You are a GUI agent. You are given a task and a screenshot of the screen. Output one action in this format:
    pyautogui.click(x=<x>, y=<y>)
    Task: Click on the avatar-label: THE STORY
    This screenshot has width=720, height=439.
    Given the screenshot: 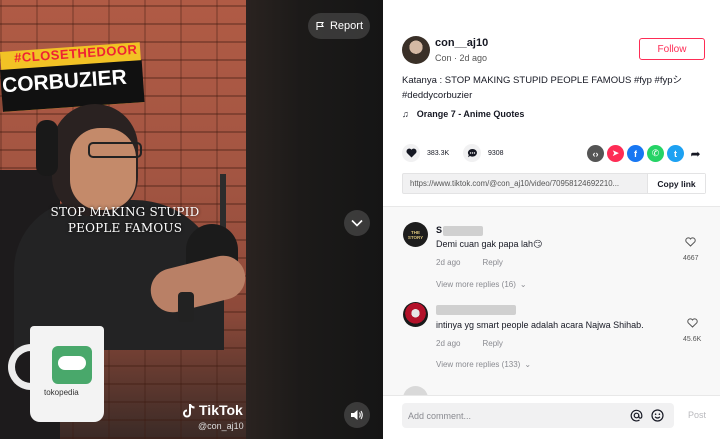 What is the action you would take?
    pyautogui.click(x=415, y=234)
    